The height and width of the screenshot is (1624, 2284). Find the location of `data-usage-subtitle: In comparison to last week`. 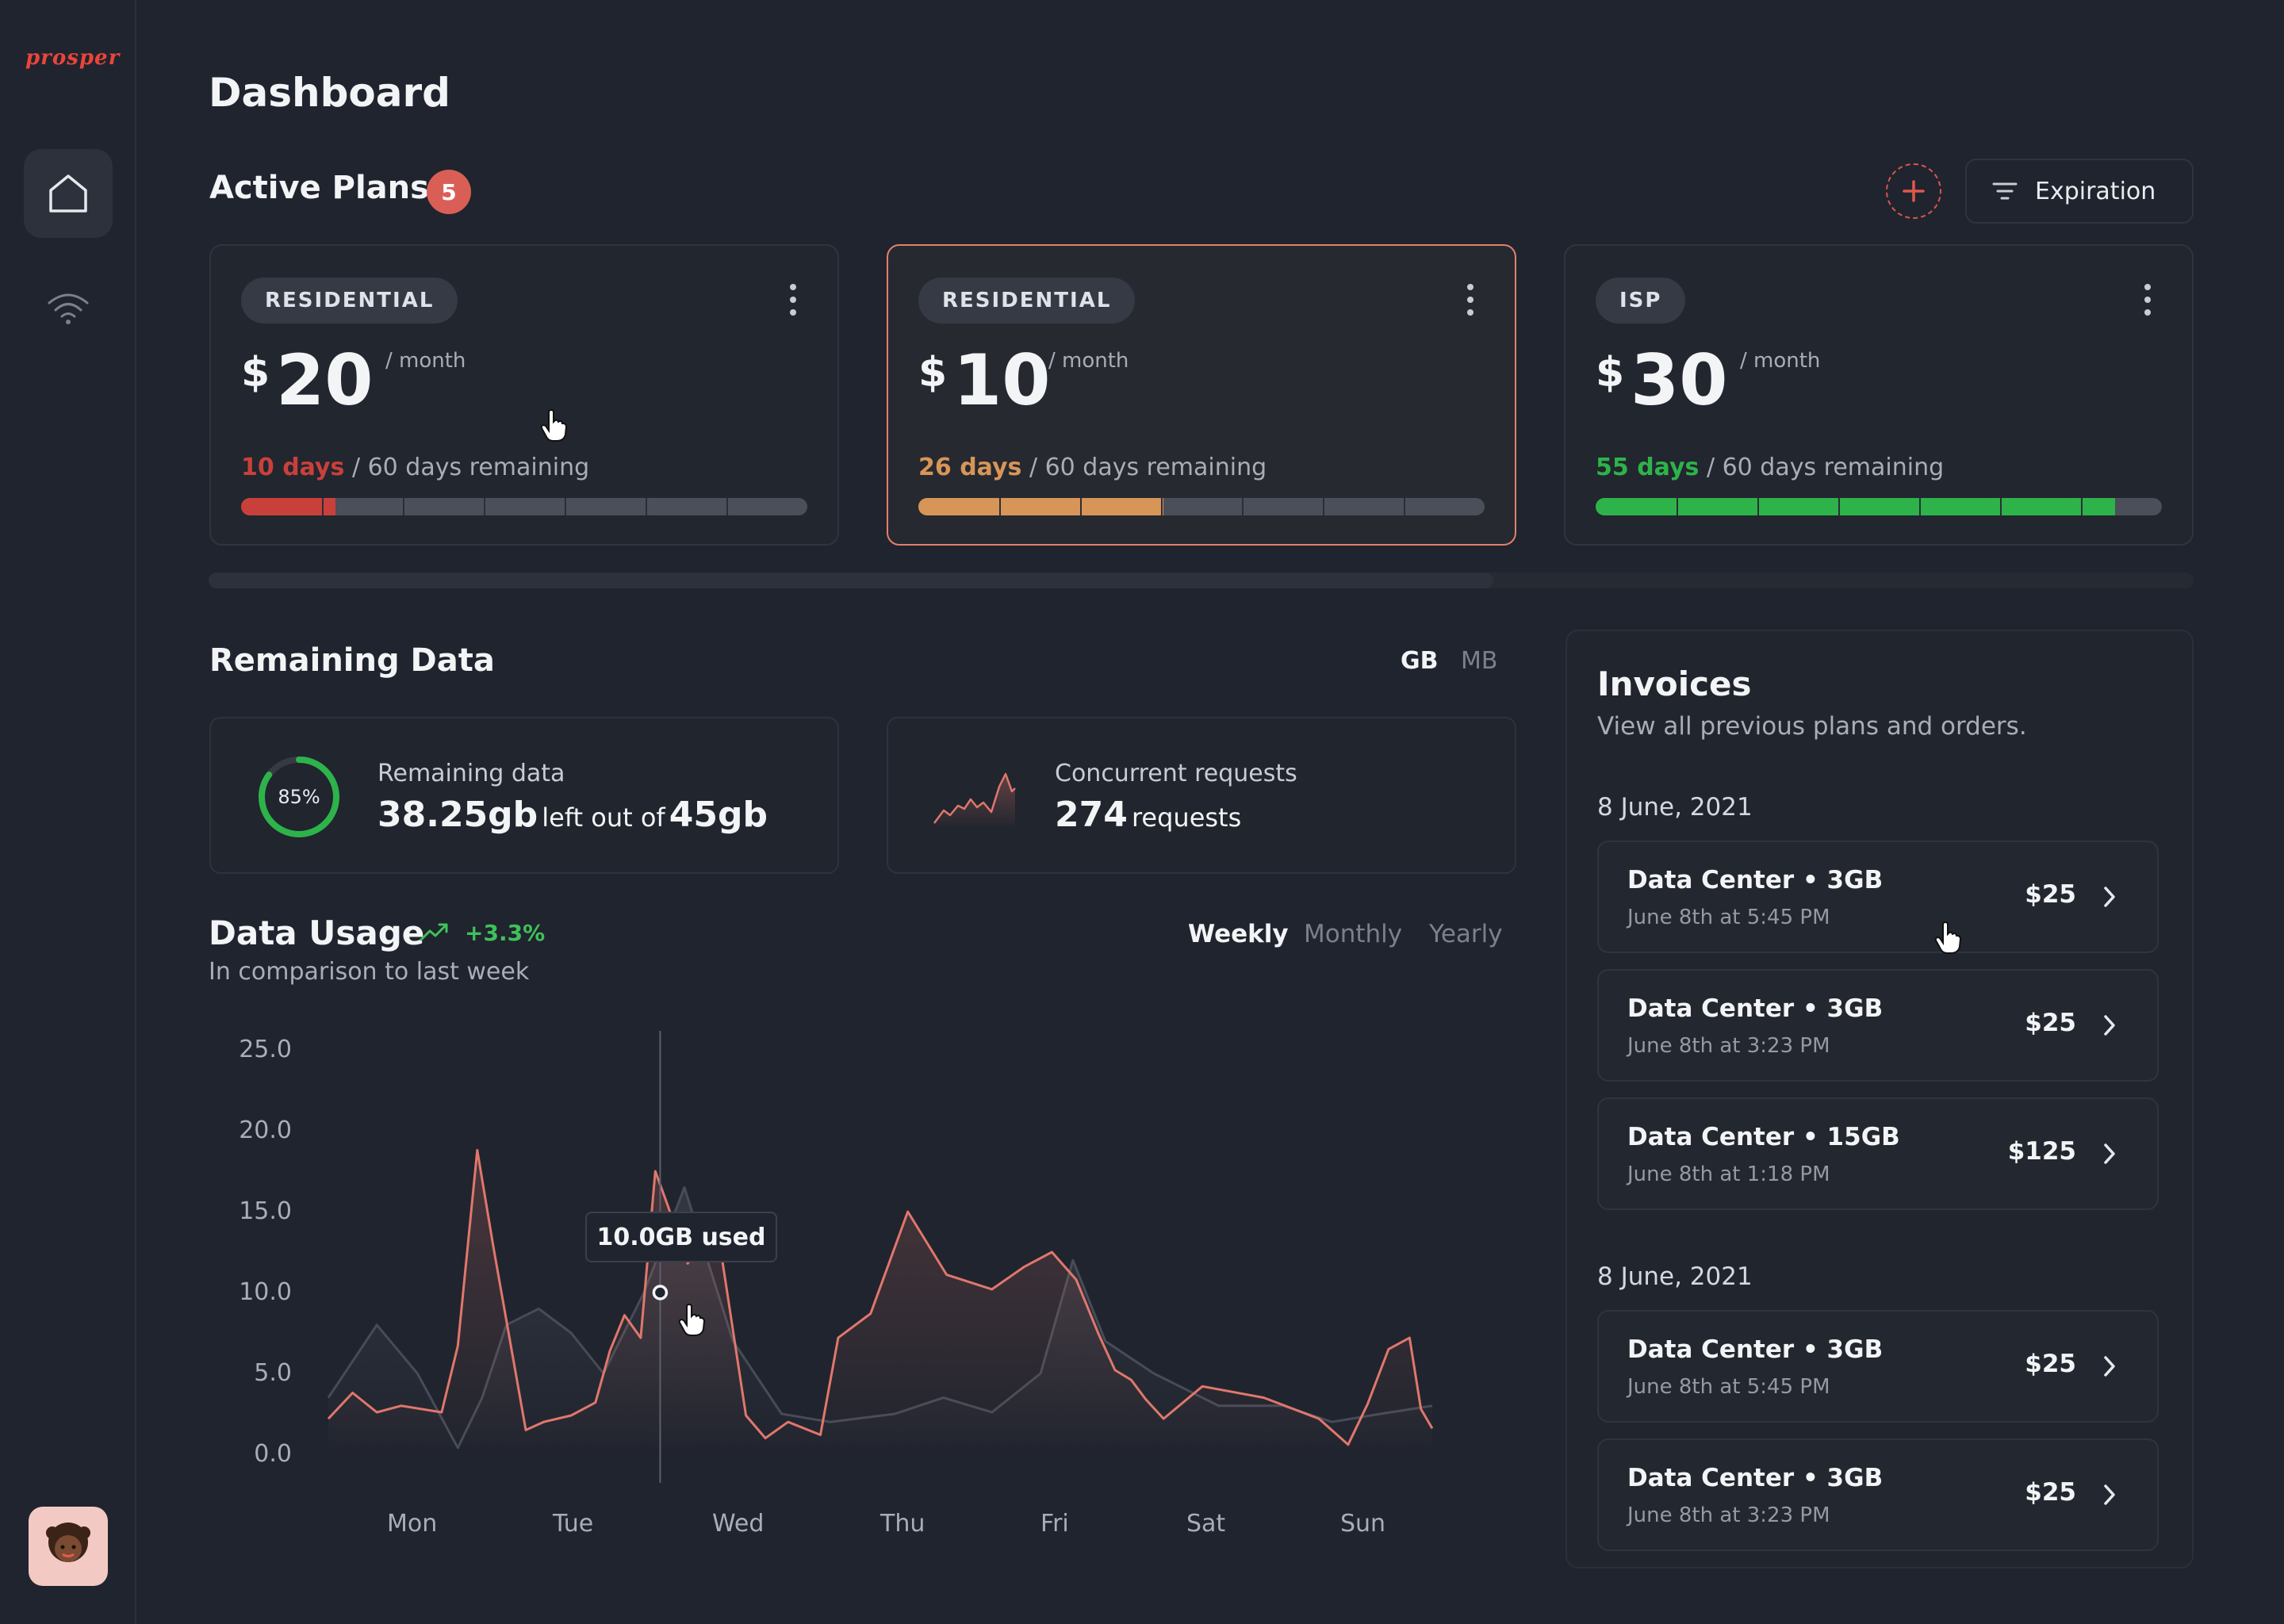

data-usage-subtitle: In comparison to last week is located at coordinates (369, 972).